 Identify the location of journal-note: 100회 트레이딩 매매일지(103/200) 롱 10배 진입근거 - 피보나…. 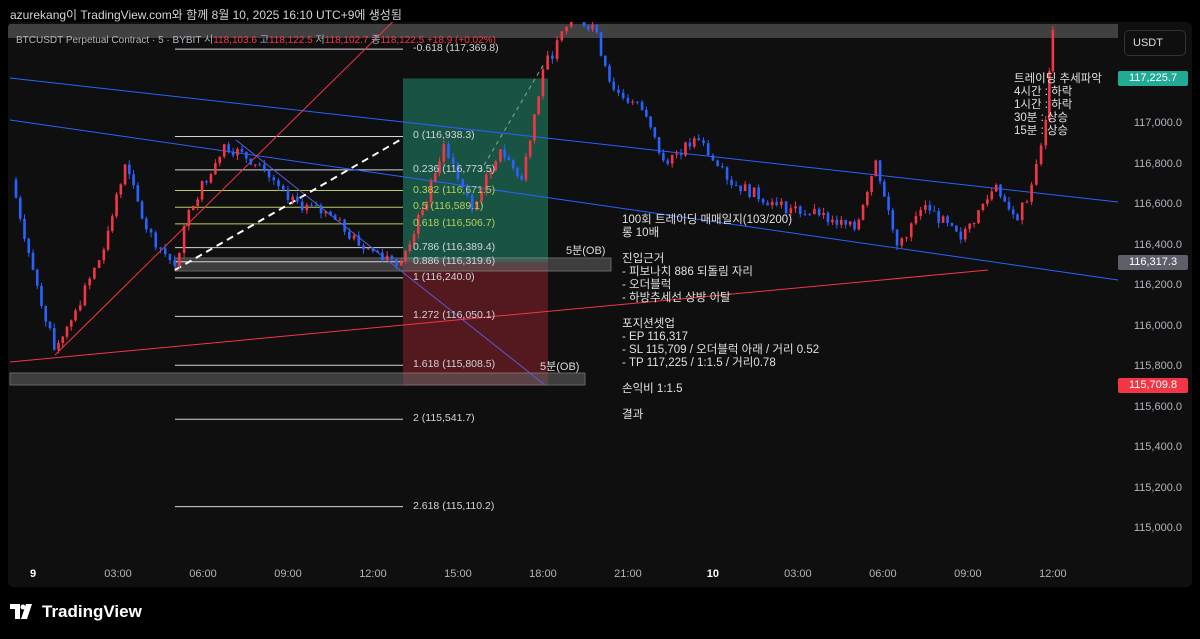
(721, 317).